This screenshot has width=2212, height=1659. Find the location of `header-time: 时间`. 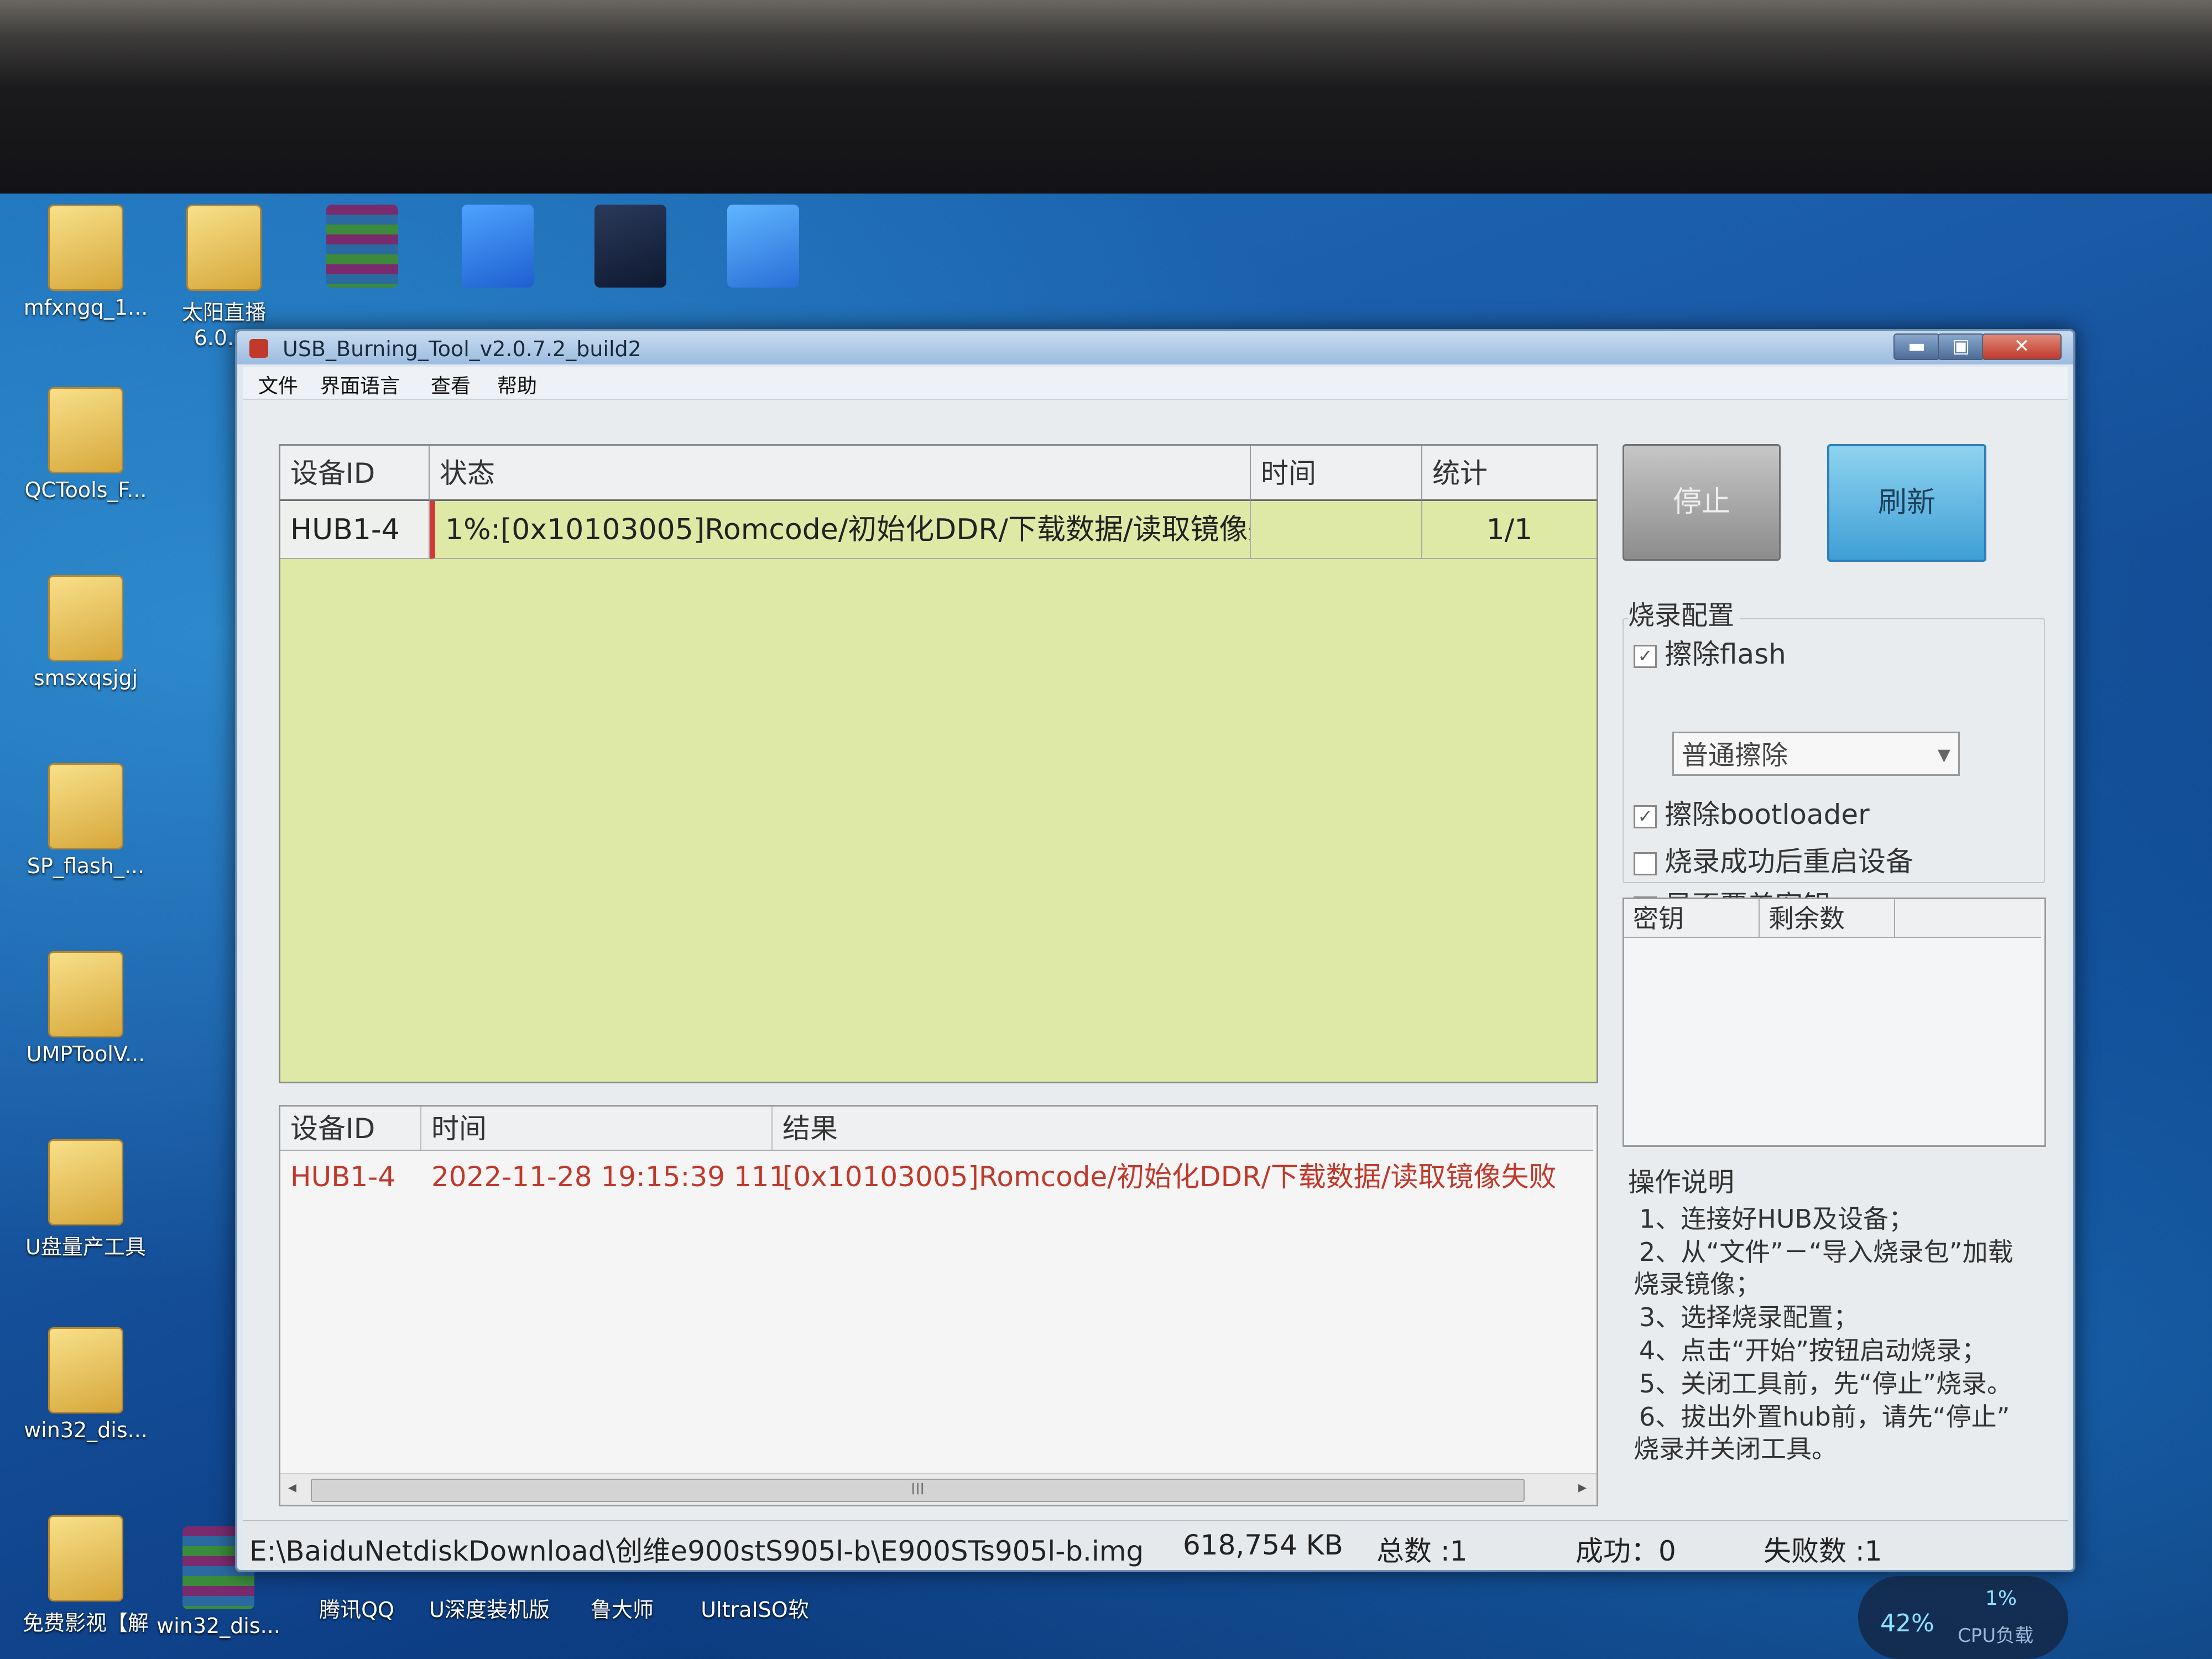

header-time: 时间 is located at coordinates (1336, 474).